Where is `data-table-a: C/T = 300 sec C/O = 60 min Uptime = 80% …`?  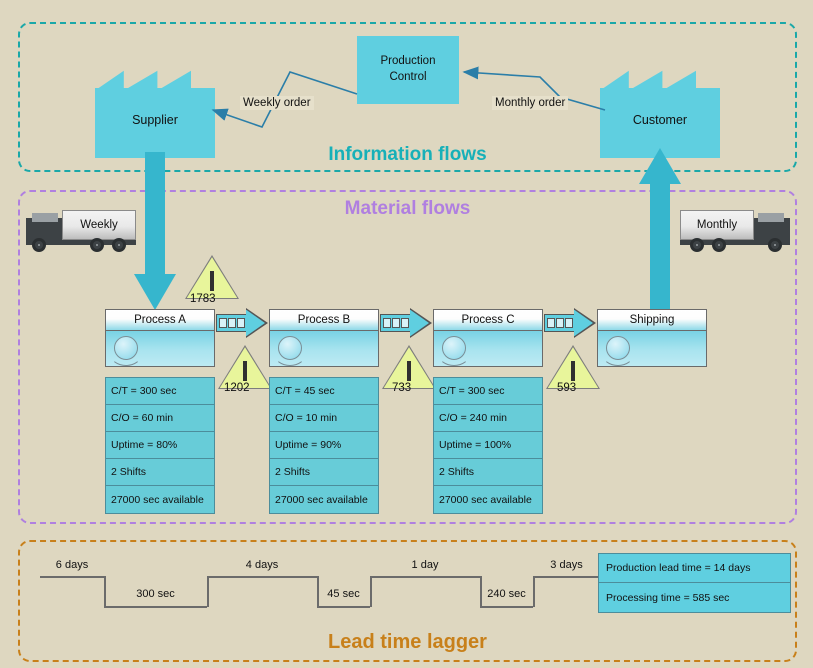 data-table-a: C/T = 300 sec C/O = 60 min Uptime = 80% … is located at coordinates (160, 445).